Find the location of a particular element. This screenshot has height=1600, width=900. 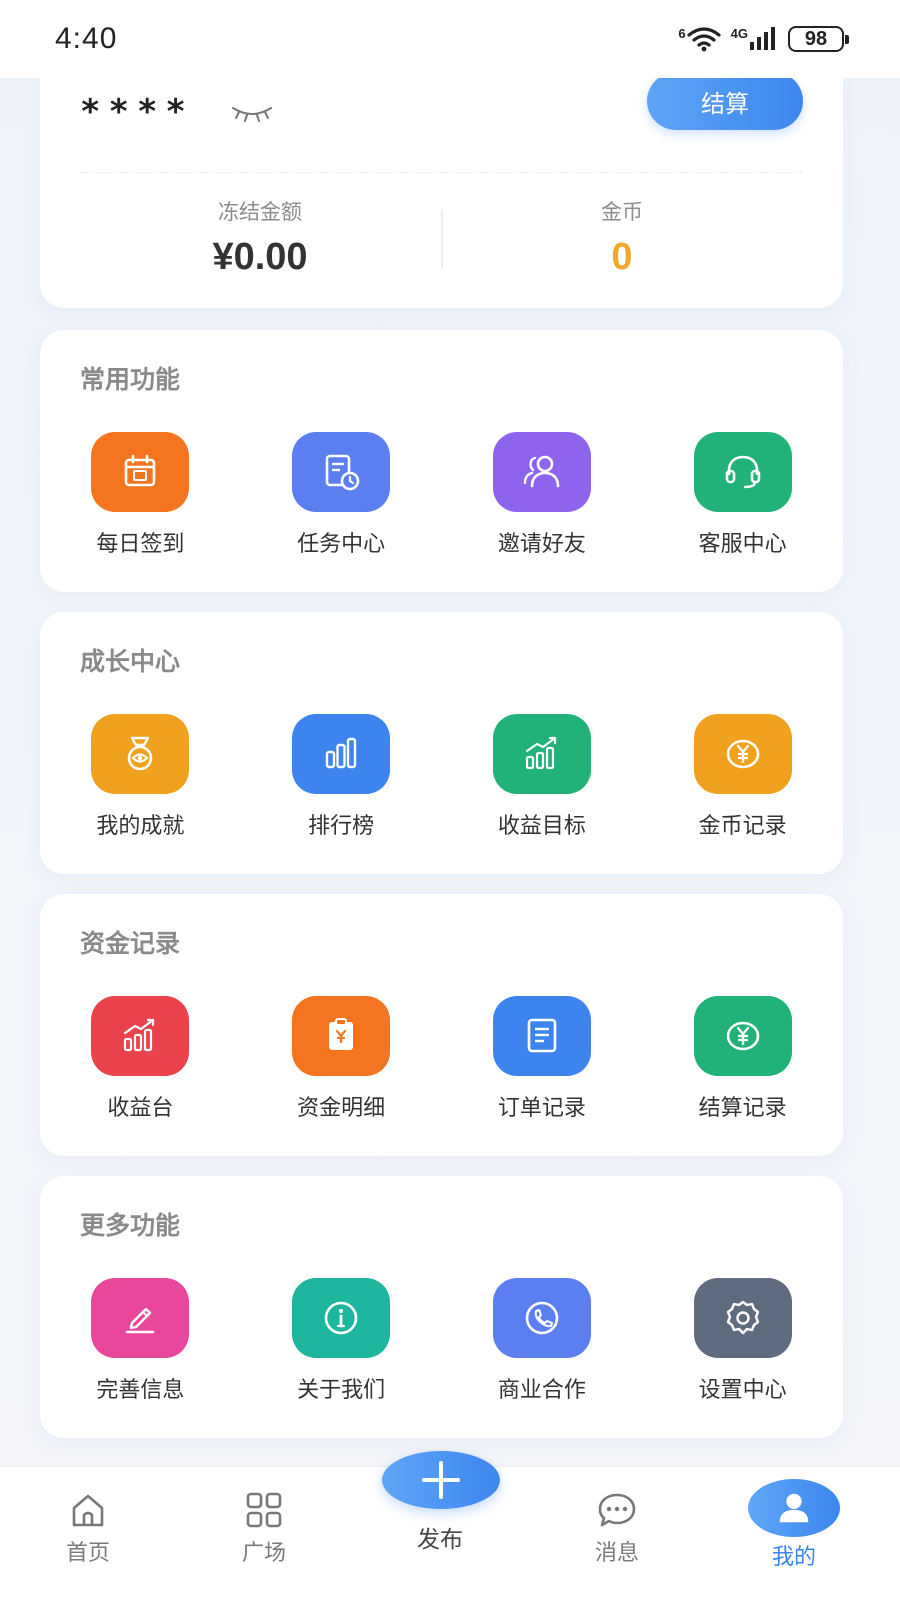

phone-icon is located at coordinates (541, 1318).